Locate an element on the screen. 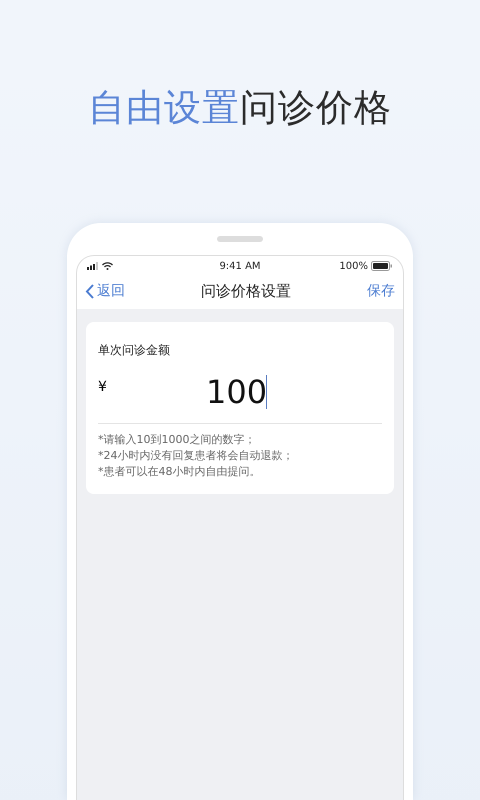 The width and height of the screenshot is (480, 800). save-link: 保存 is located at coordinates (381, 291).